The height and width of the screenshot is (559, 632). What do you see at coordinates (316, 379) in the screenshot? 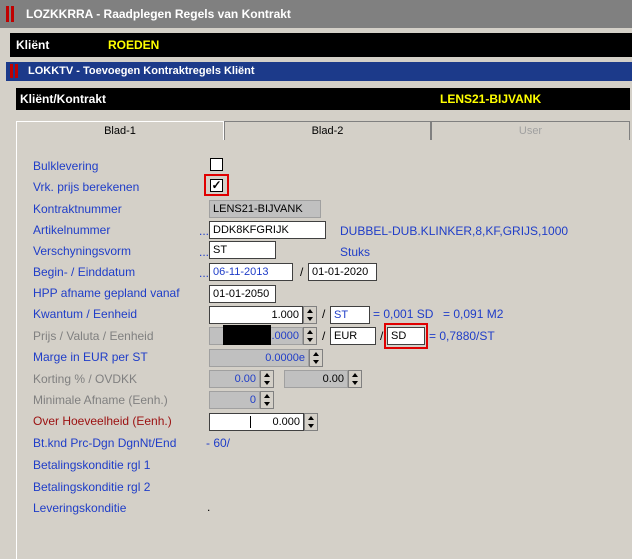
I see `ovdkk-field: 0.00` at bounding box center [316, 379].